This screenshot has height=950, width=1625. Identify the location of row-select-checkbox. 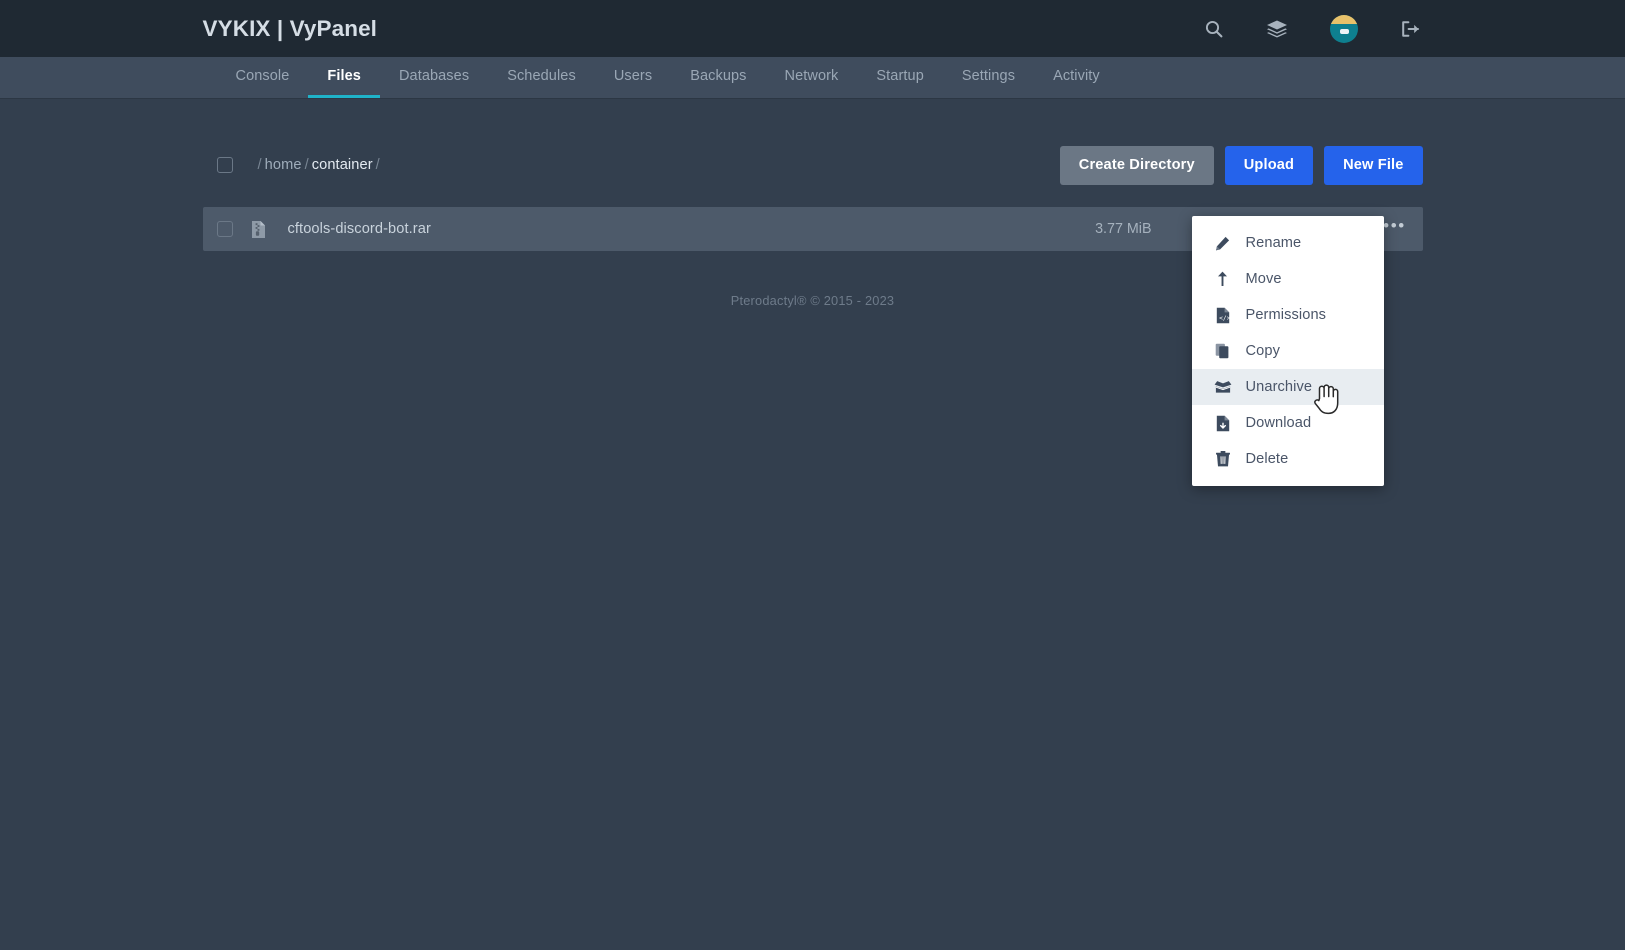
(224, 229).